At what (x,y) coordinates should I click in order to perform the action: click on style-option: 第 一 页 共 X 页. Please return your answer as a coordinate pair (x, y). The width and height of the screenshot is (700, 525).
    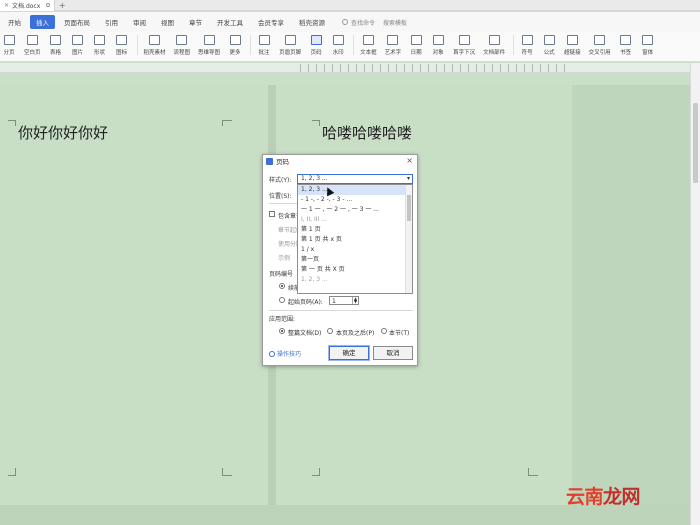
    Looking at the image, I should click on (355, 270).